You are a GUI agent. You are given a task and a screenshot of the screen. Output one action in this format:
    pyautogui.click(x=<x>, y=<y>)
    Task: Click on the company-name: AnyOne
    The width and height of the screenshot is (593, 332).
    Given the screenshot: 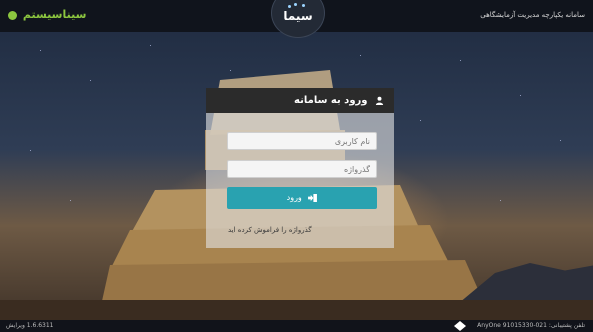 What is the action you would take?
    pyautogui.click(x=489, y=325)
    